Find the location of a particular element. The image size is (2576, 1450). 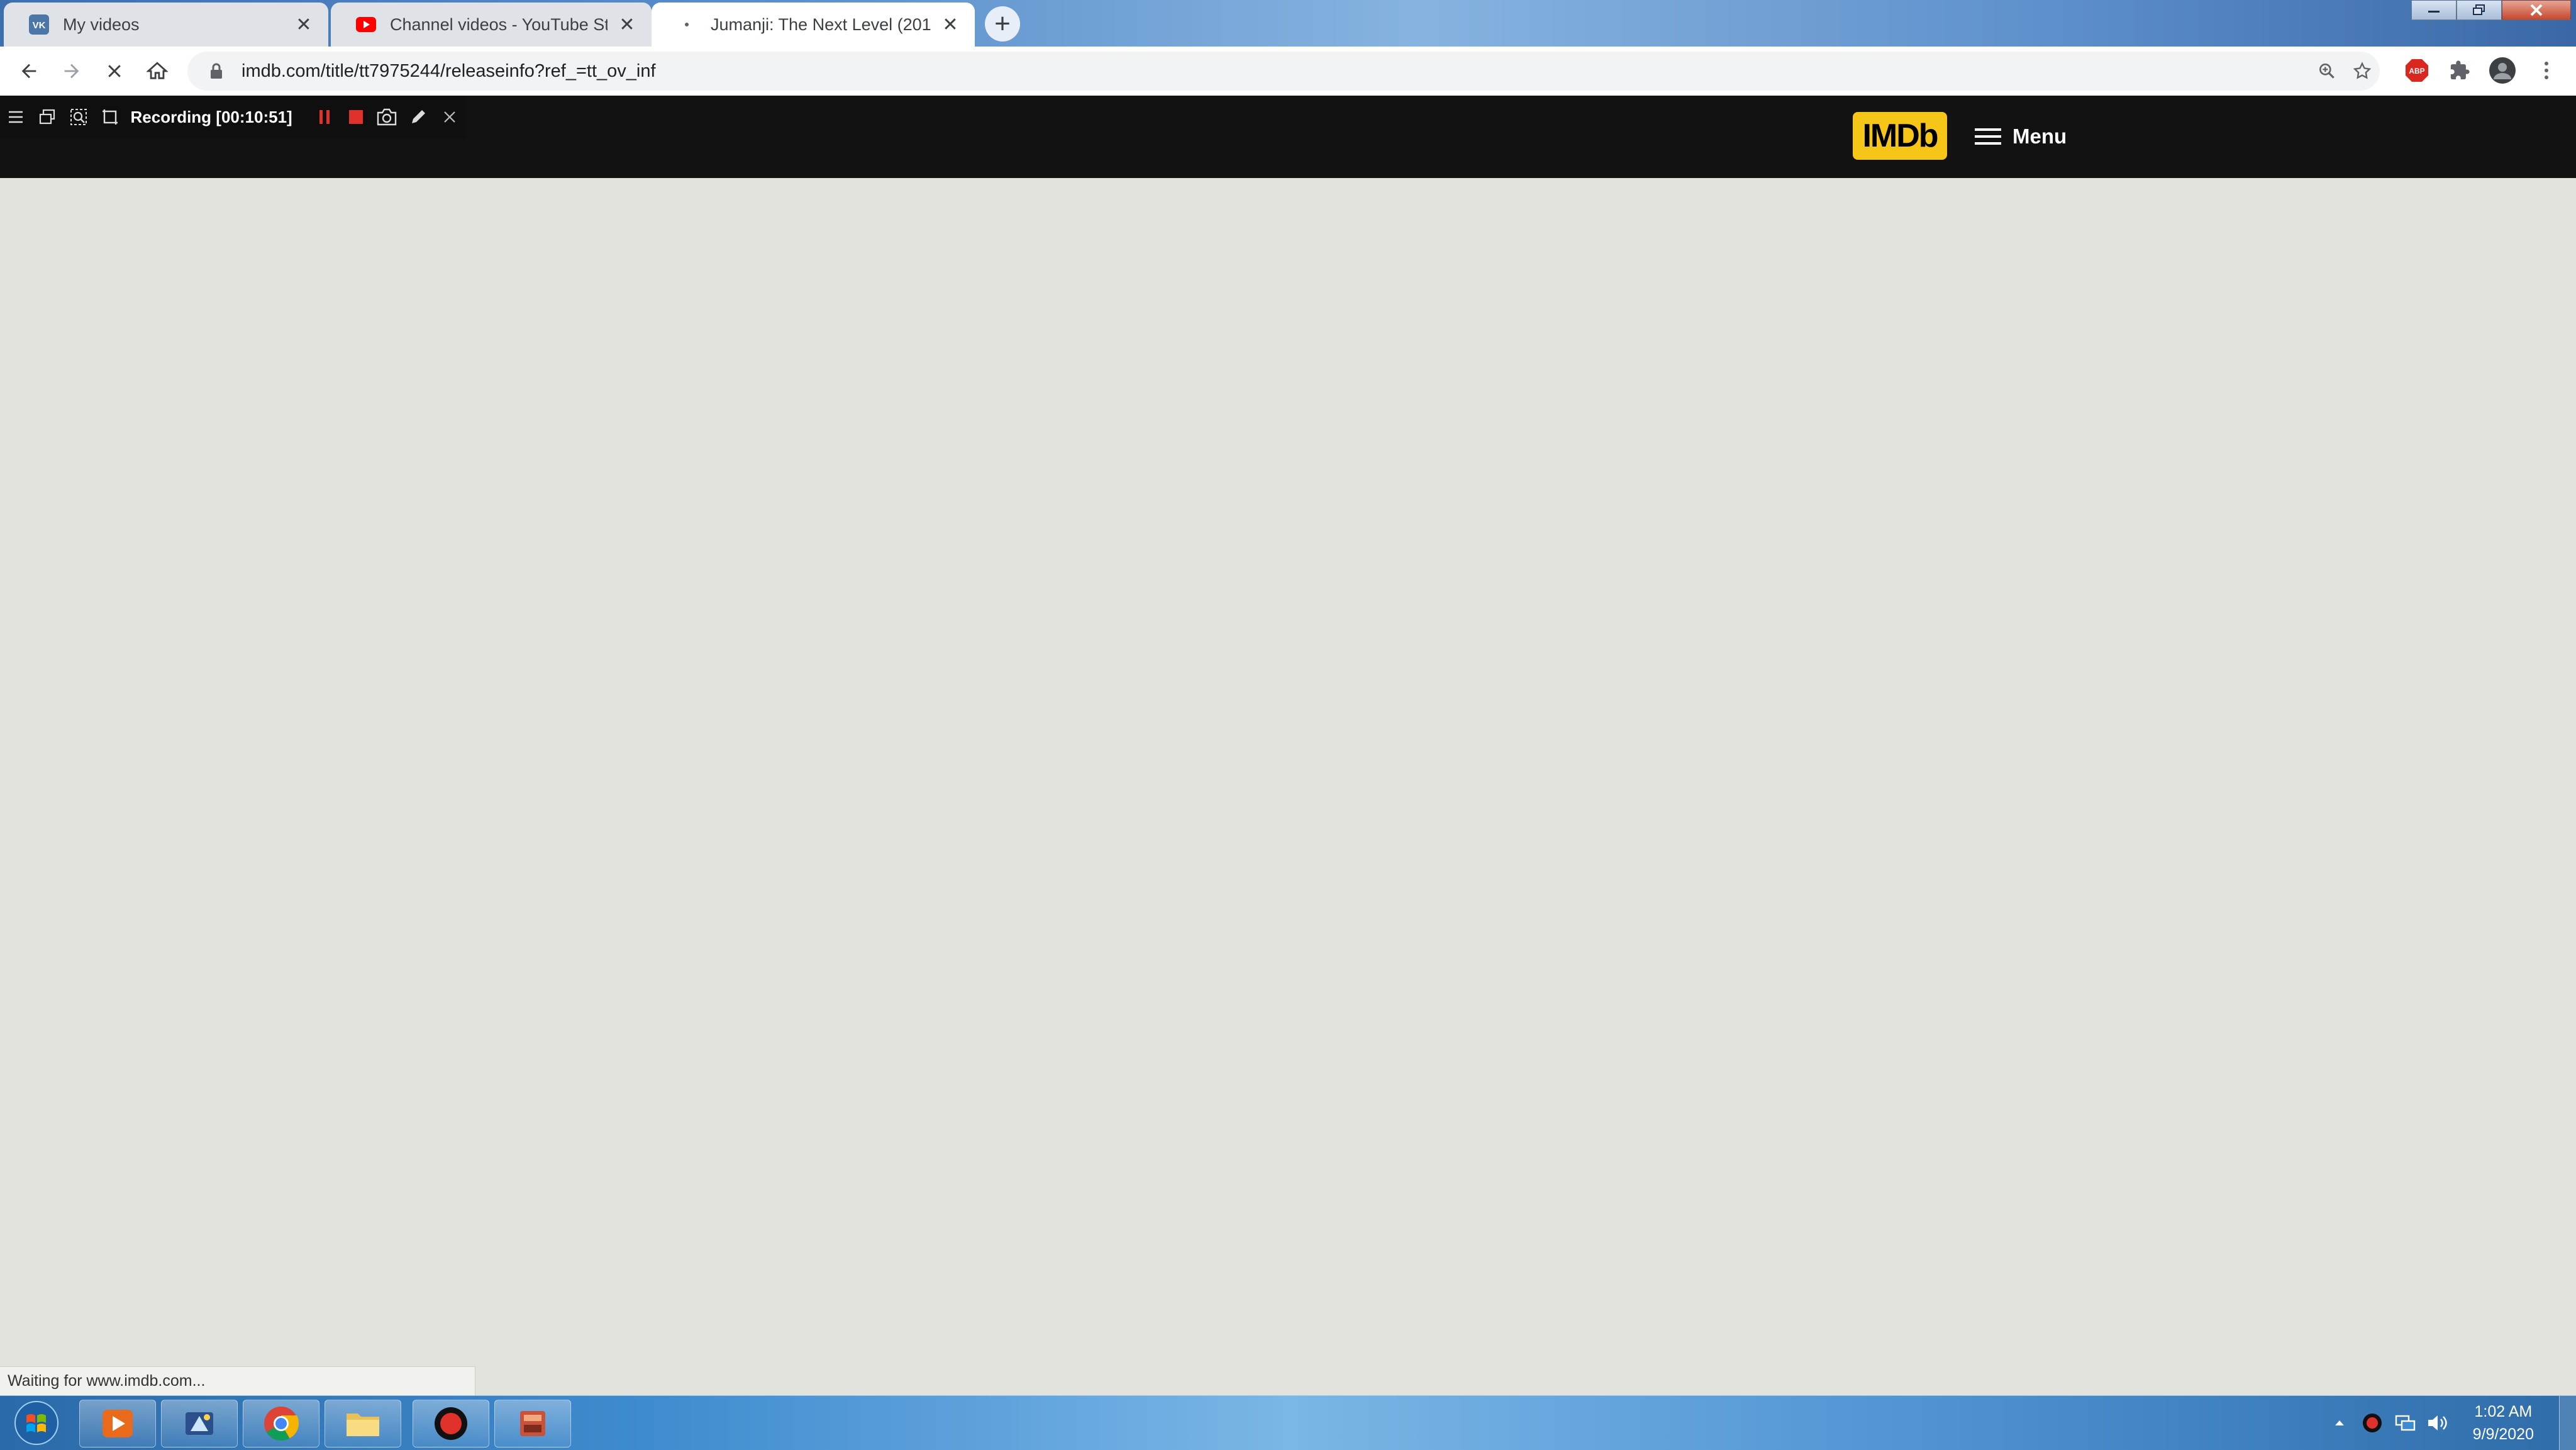

tab-imdb-jumanji: Jumanji: The Next Level (2019) - IMDb ✕ is located at coordinates (813, 25).